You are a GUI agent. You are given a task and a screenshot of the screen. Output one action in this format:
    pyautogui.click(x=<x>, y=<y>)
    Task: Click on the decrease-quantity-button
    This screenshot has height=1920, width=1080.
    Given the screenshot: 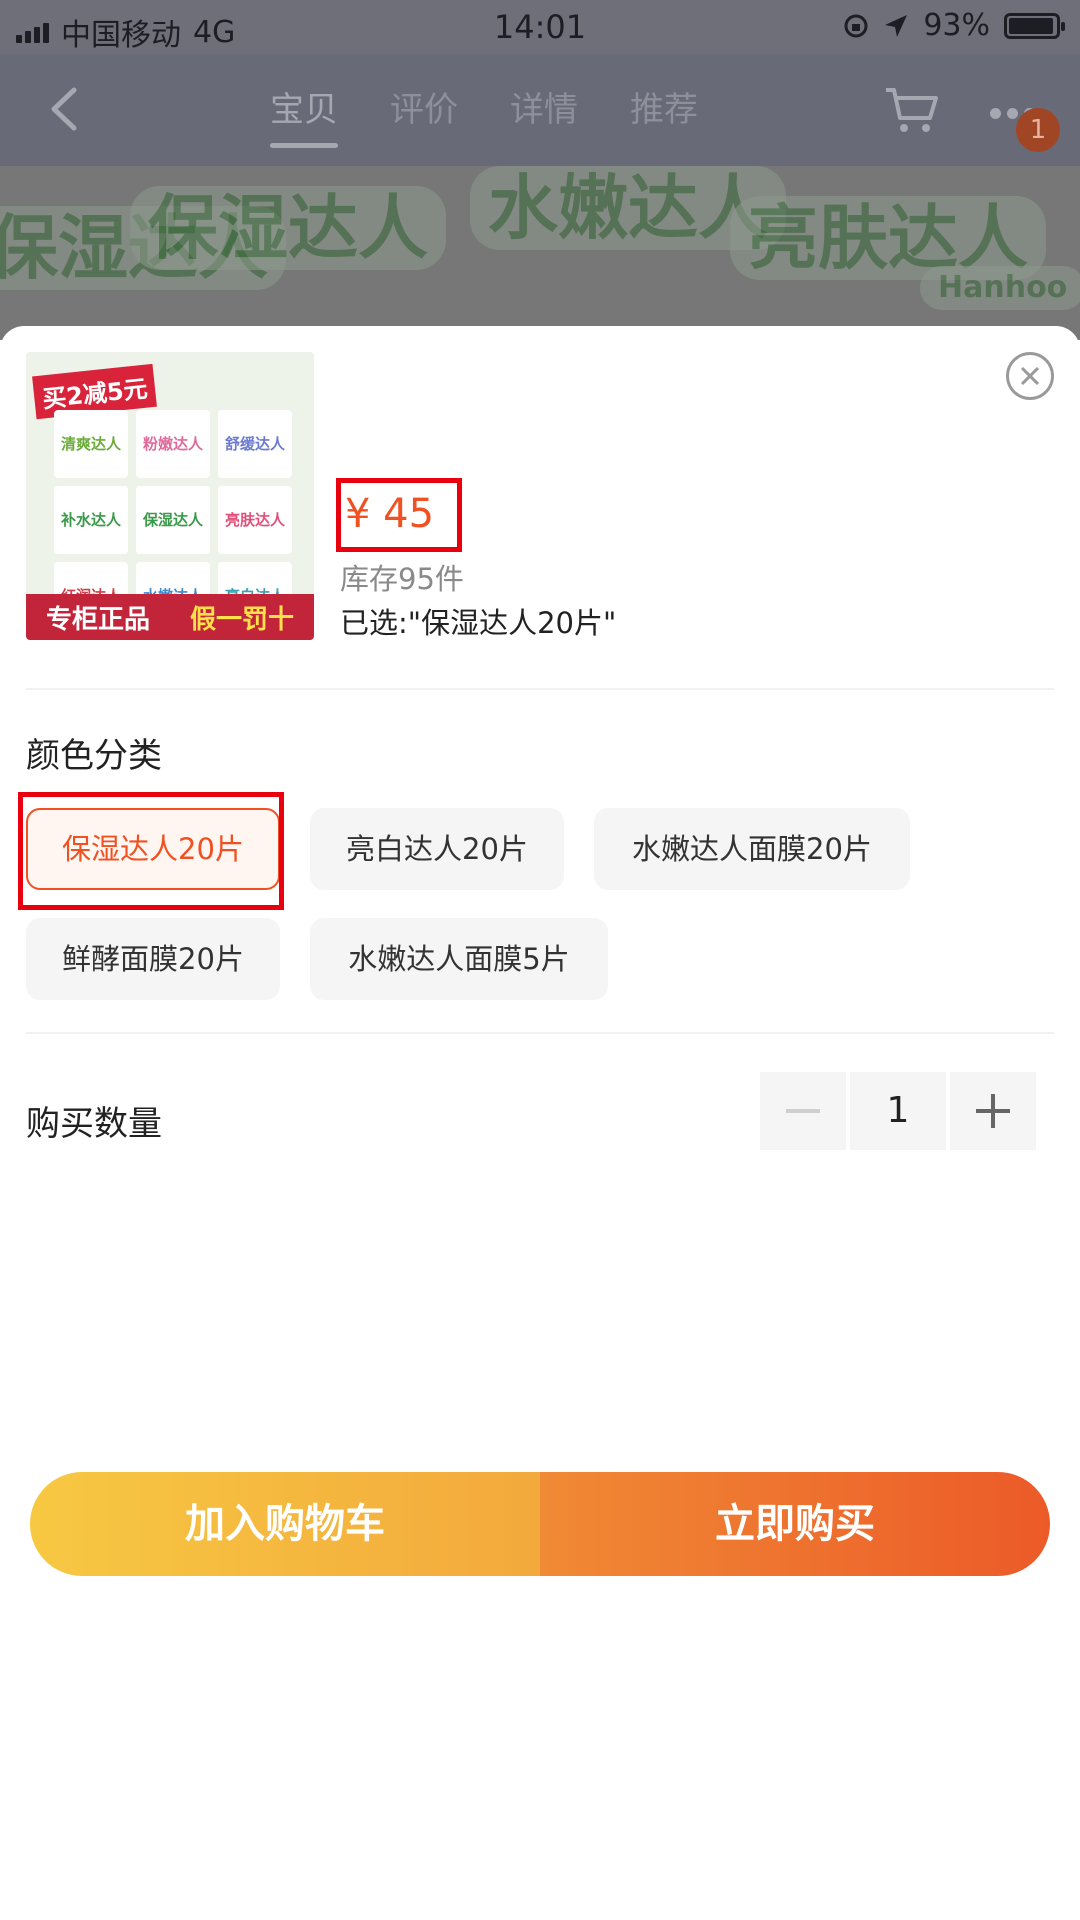 What is the action you would take?
    pyautogui.click(x=803, y=1111)
    